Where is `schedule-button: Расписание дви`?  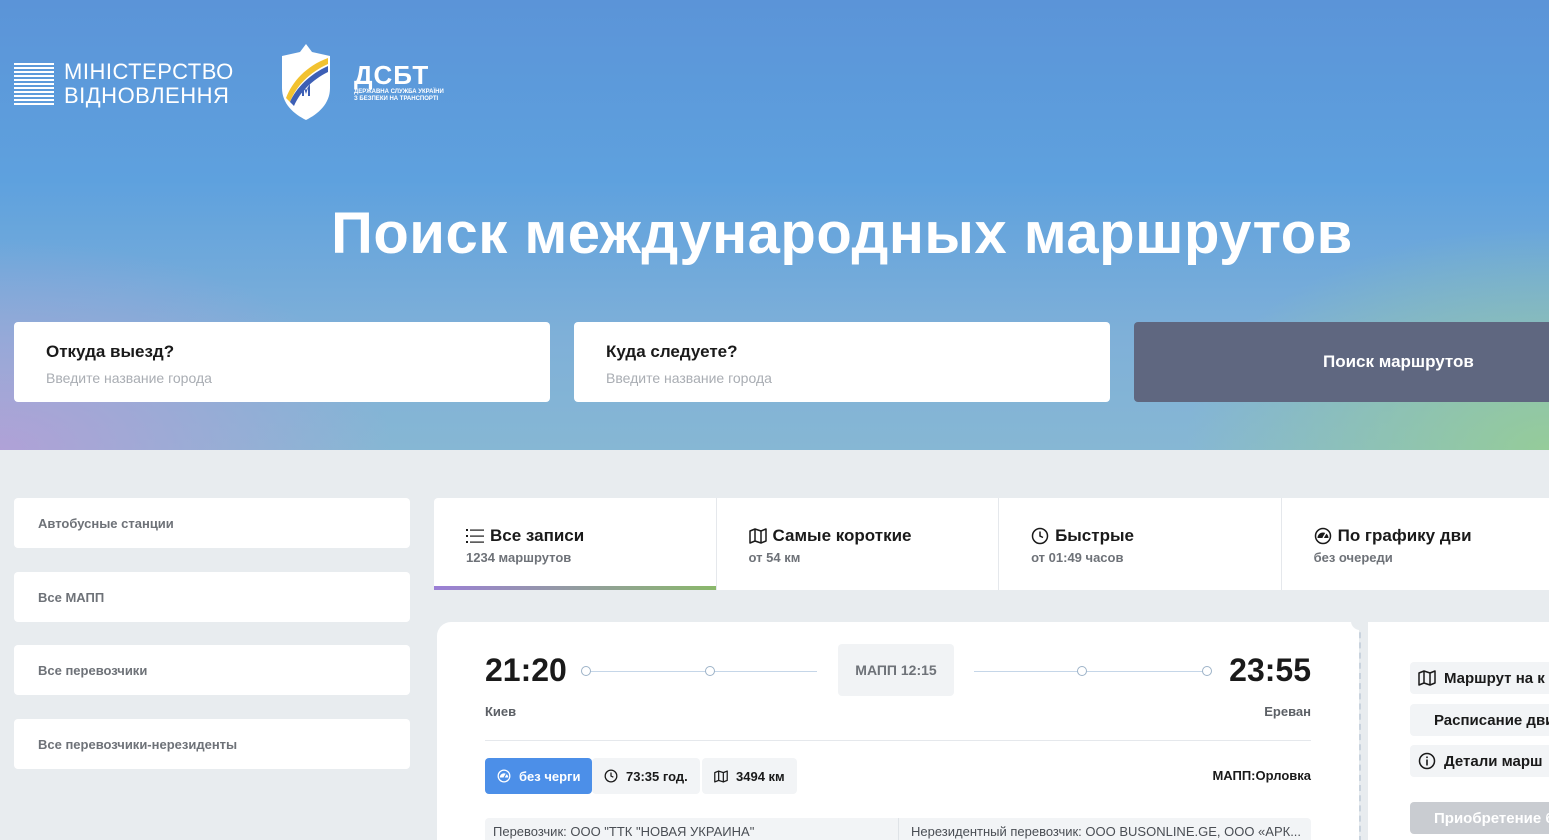 schedule-button: Расписание дви is located at coordinates (1479, 720).